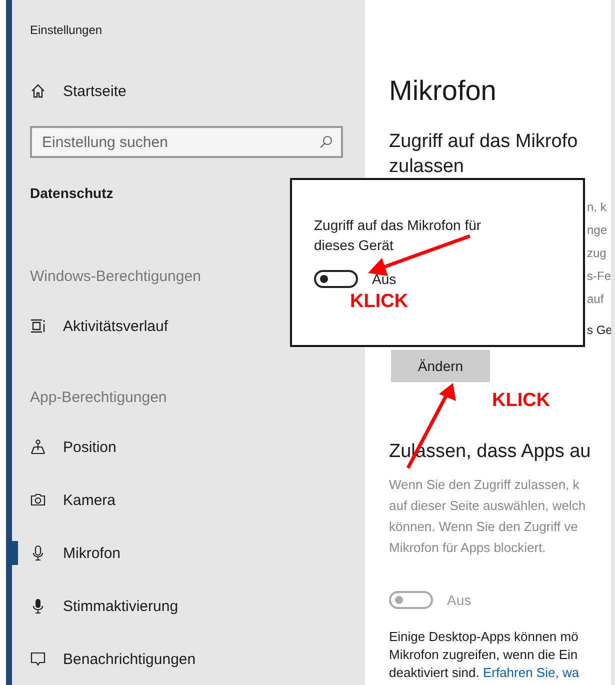 The width and height of the screenshot is (615, 685). I want to click on window-title: Einstellungen, so click(67, 30).